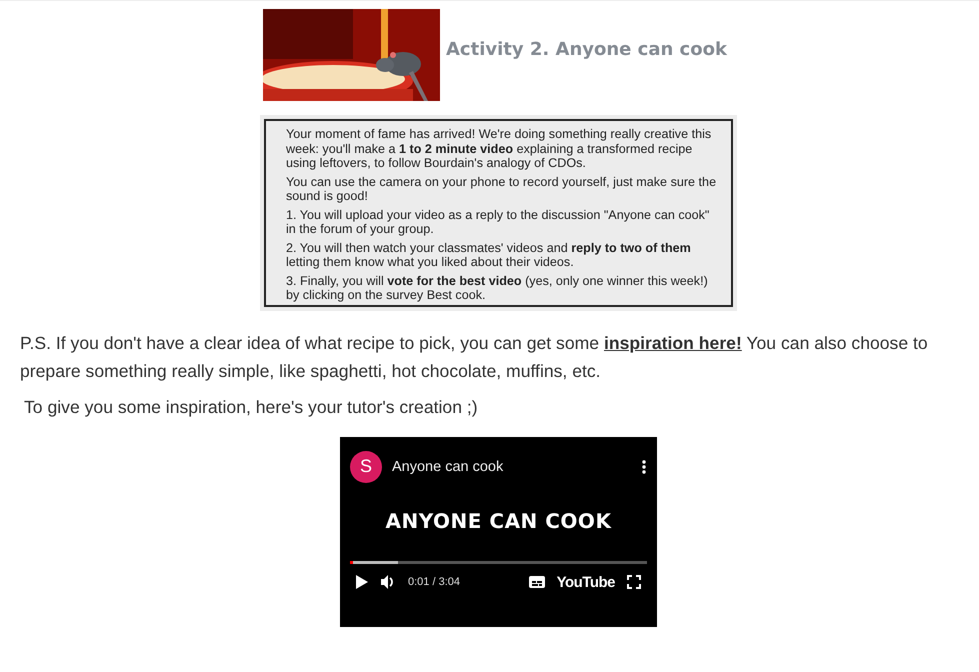  Describe the element at coordinates (497, 288) in the screenshot. I see `instruction-paragraph: 3. Finally, you will vote for the best video (yes, only one winner this week!) by clicking on the survey Best cook.` at that location.